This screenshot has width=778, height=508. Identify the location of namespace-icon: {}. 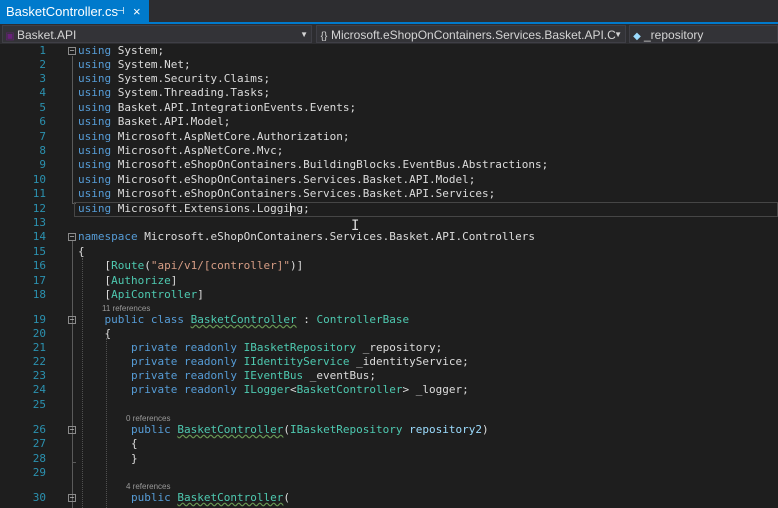
(324, 36).